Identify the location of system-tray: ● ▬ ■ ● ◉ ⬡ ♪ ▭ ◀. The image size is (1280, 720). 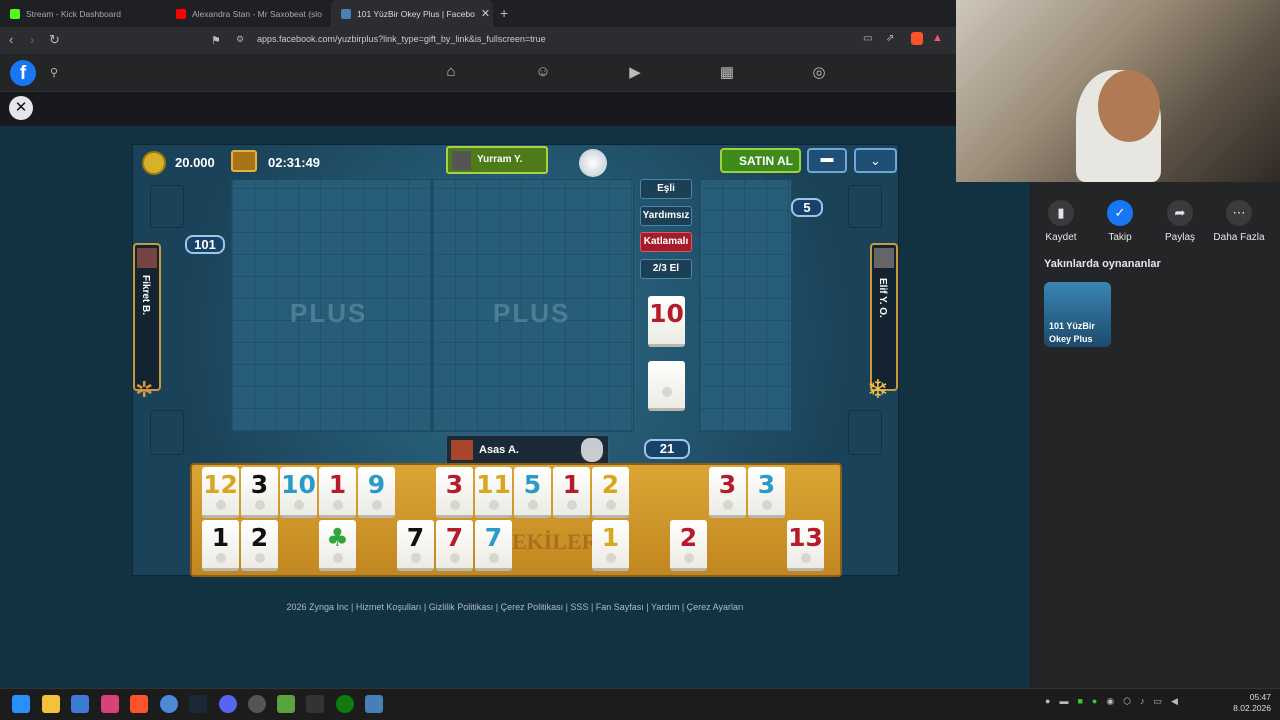
(1125, 704).